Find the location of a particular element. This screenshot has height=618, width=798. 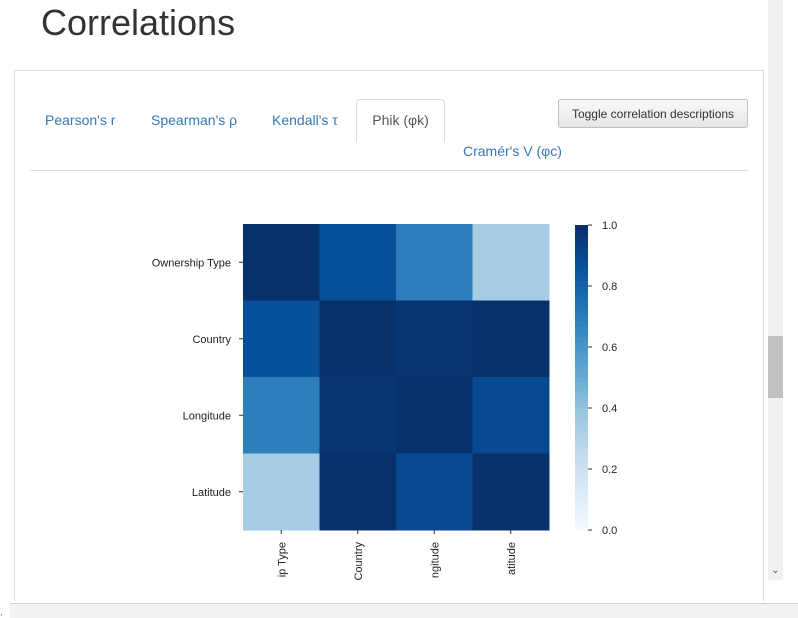

x-tick-label: ip Type is located at coordinates (282, 559).